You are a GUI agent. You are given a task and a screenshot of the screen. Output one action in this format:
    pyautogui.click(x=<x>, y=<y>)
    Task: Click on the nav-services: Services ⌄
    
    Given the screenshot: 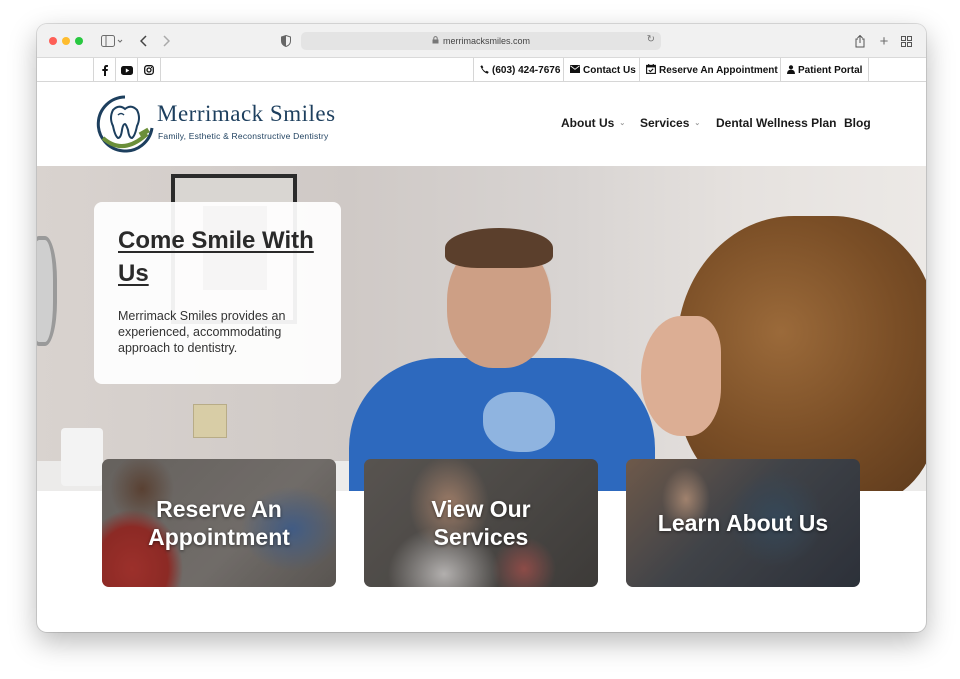 What is the action you would take?
    pyautogui.click(x=670, y=123)
    